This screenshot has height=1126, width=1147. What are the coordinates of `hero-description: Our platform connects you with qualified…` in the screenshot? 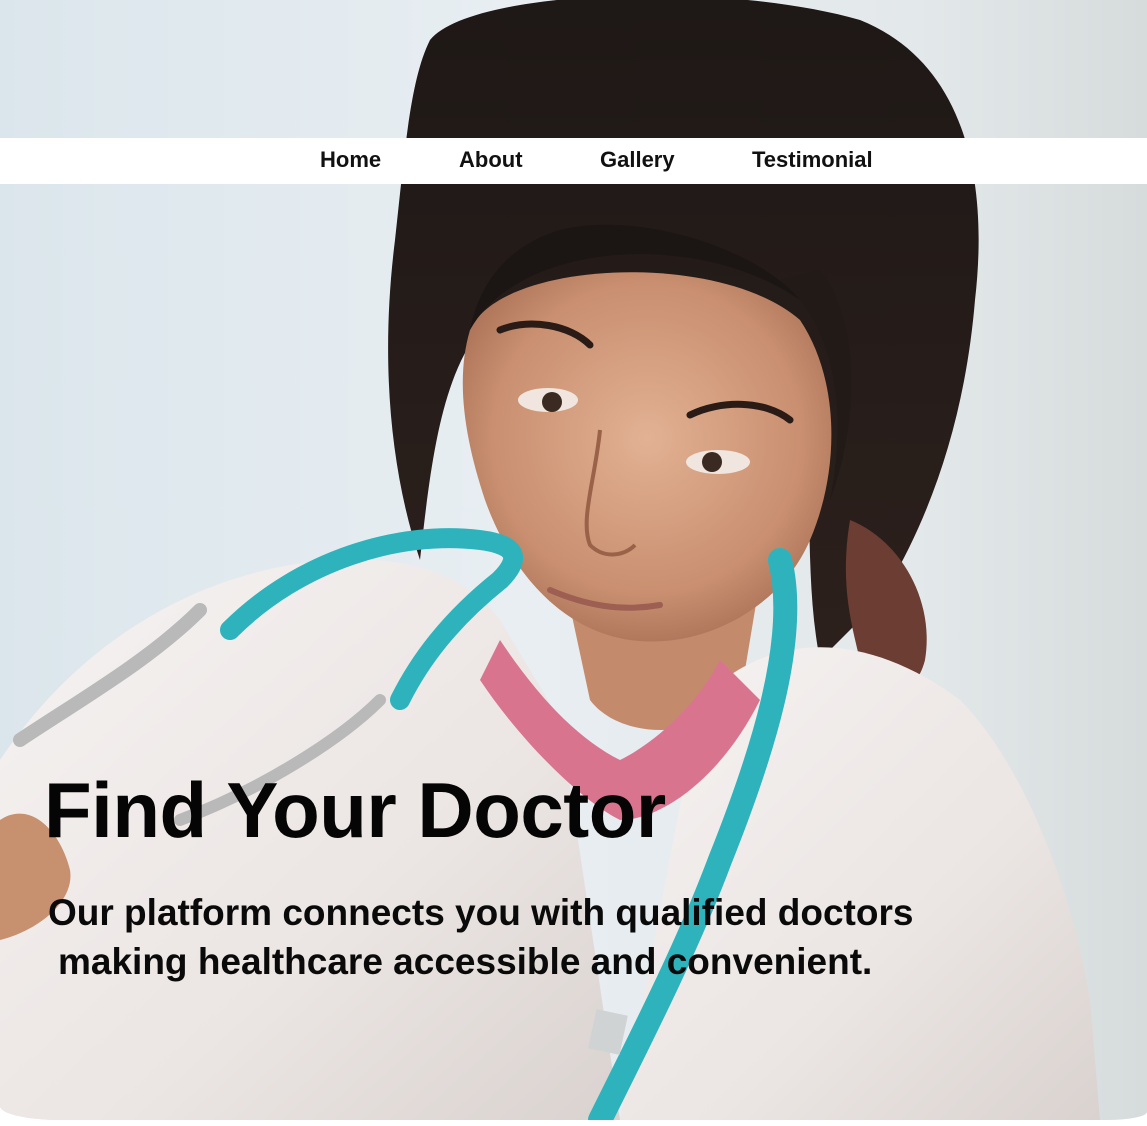 It's located at (480, 937).